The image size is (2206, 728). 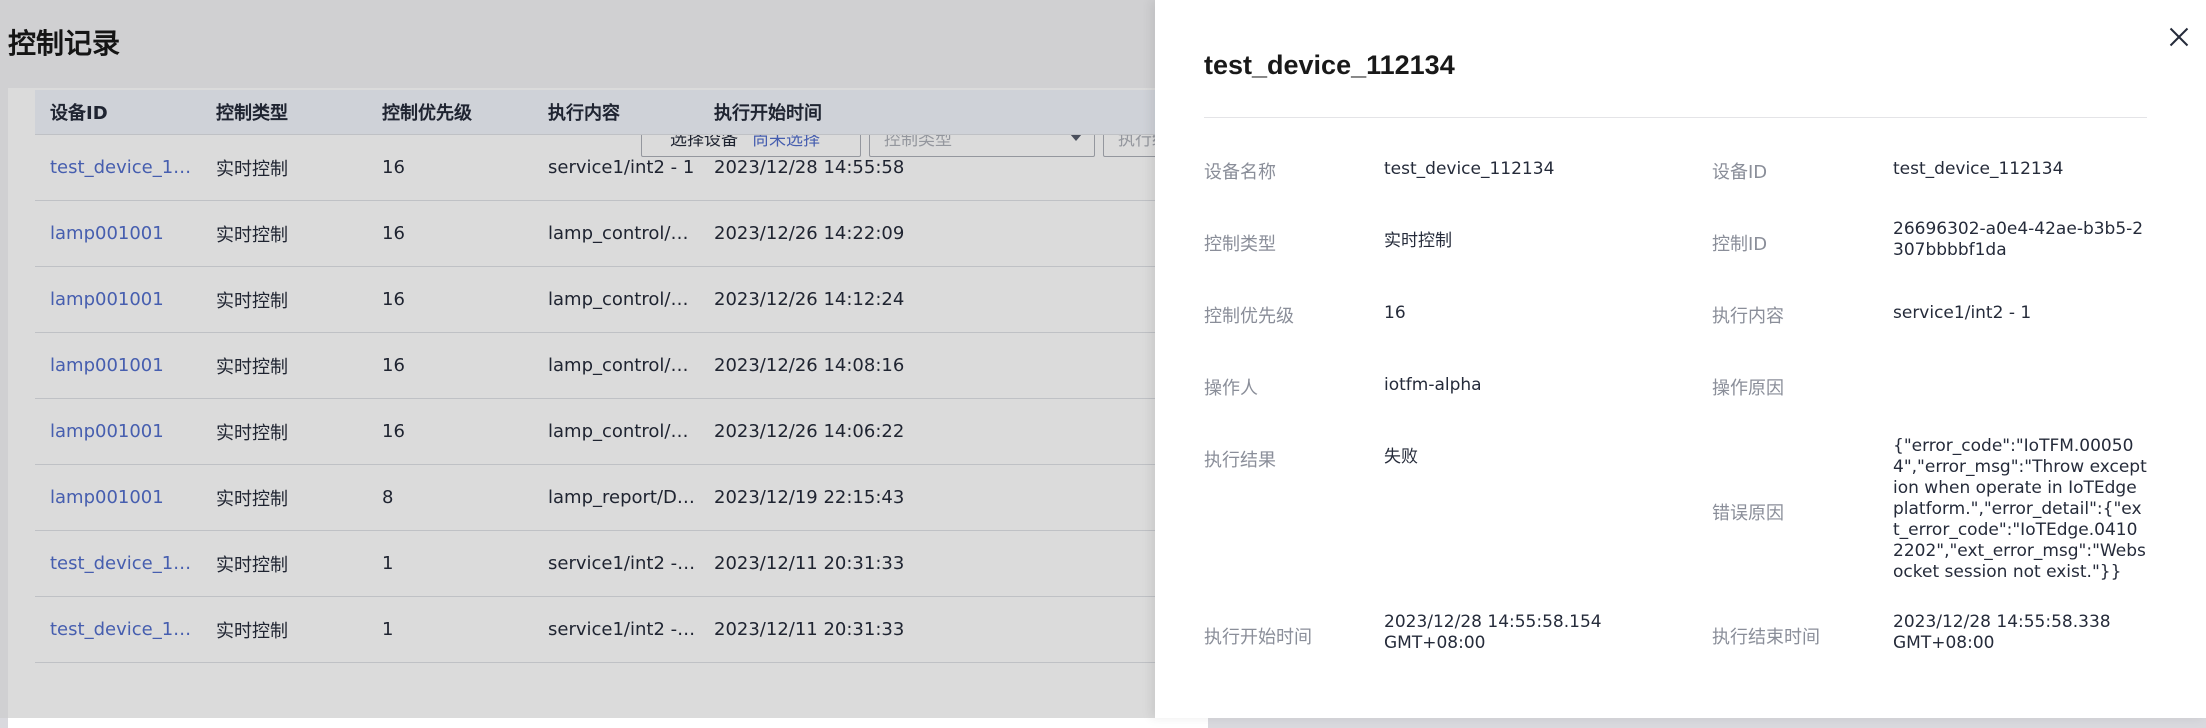 What do you see at coordinates (1240, 244) in the screenshot?
I see `control-type-label: 控制类型` at bounding box center [1240, 244].